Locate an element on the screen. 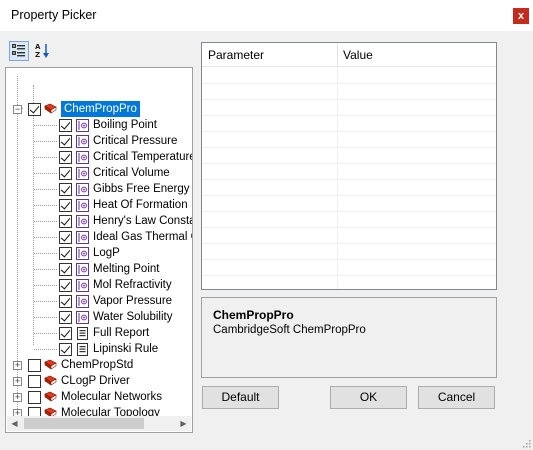 This screenshot has height=450, width=533. tree-node-property: Vapor Pressure is located at coordinates (99, 301).